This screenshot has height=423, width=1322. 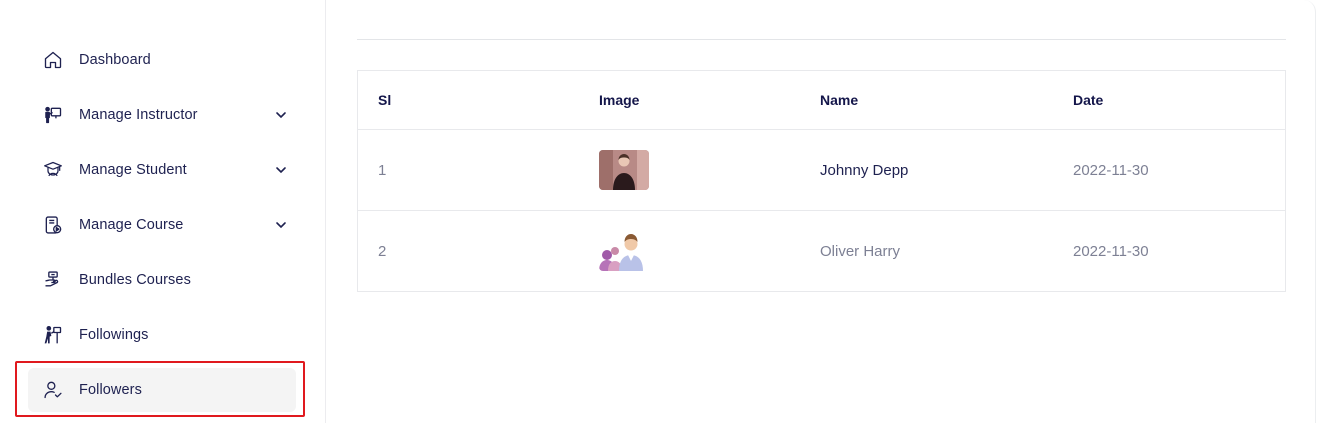 What do you see at coordinates (53, 335) in the screenshot?
I see `followings-icon` at bounding box center [53, 335].